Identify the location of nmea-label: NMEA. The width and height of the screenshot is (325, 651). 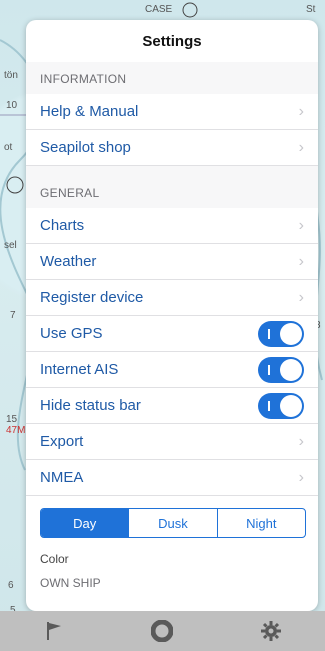
(62, 477).